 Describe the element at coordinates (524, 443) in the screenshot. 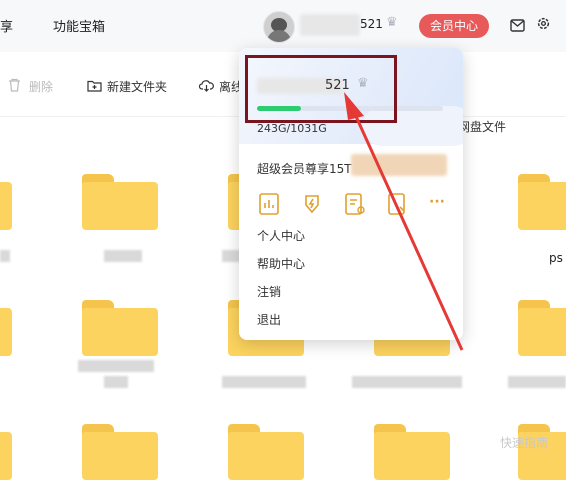

I see `watermark-text: 快速指南` at that location.